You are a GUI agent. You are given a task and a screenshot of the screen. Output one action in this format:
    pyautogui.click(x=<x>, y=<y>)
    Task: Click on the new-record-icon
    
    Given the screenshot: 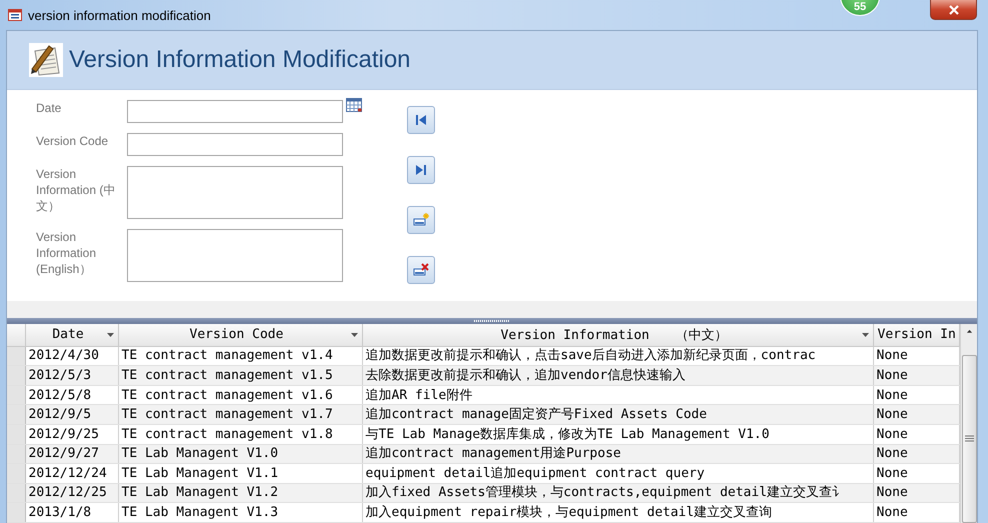 What is the action you would take?
    pyautogui.click(x=421, y=220)
    